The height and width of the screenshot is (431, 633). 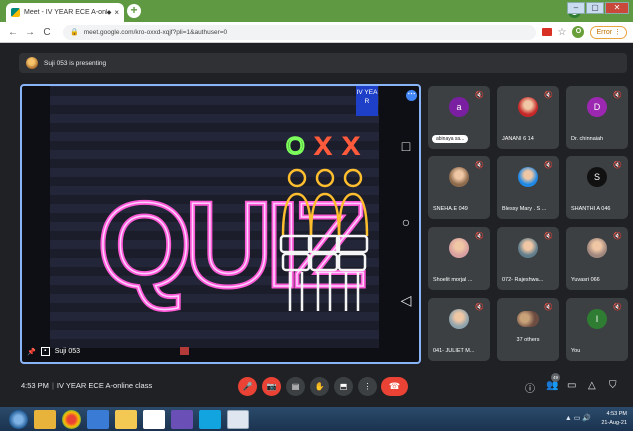 I want to click on participant-tile: 🔇 Yuvasri 066, so click(x=597, y=258).